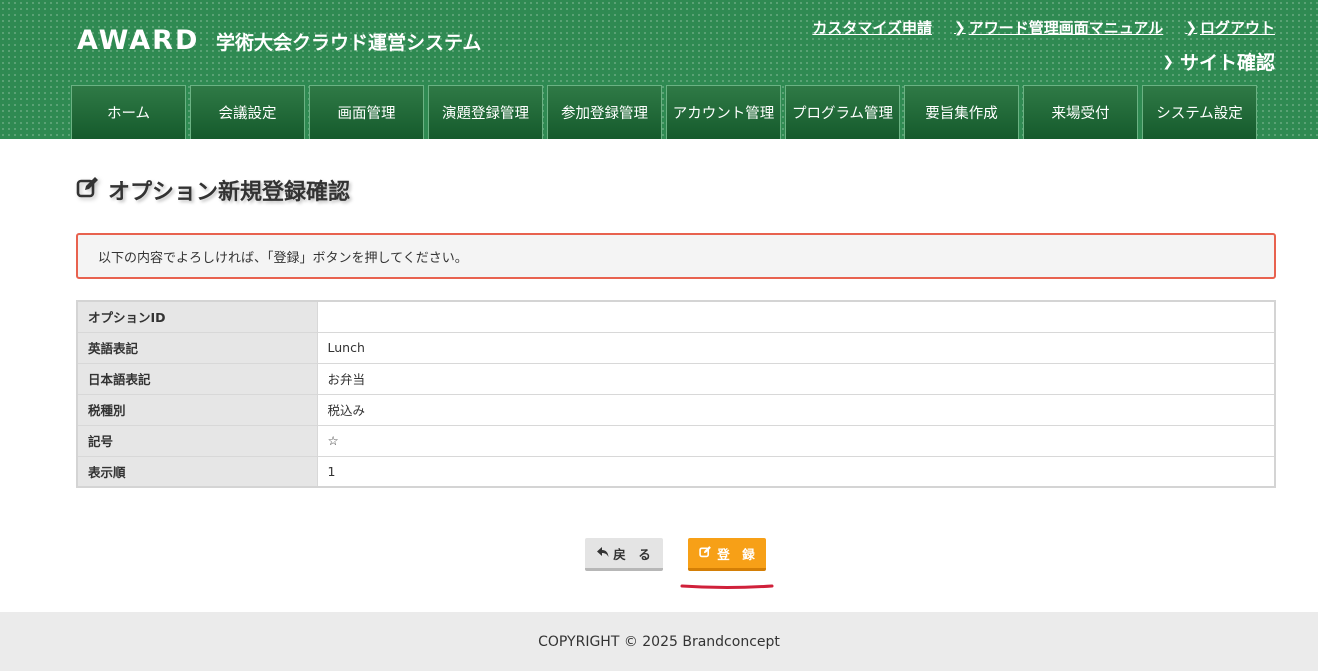  I want to click on customize-request-link: カスタマイズ申請, so click(872, 27).